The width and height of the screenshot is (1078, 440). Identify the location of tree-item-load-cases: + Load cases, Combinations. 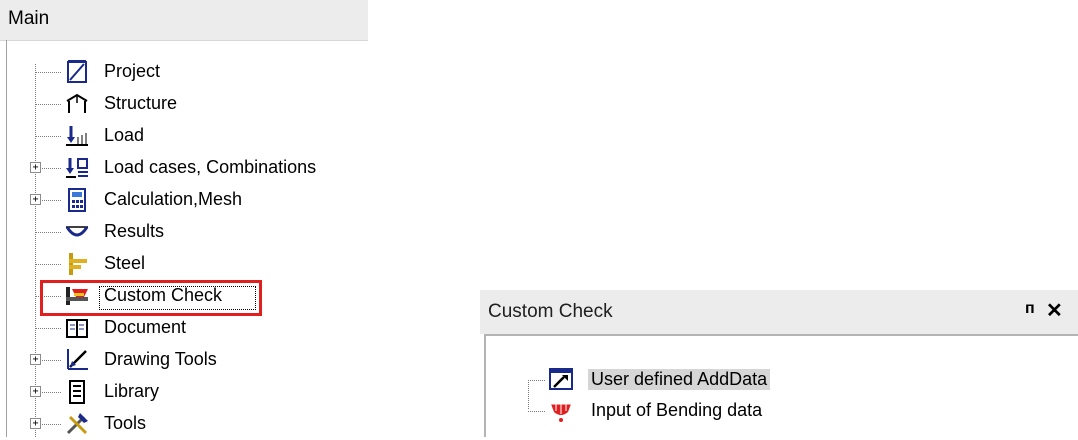
(180, 168).